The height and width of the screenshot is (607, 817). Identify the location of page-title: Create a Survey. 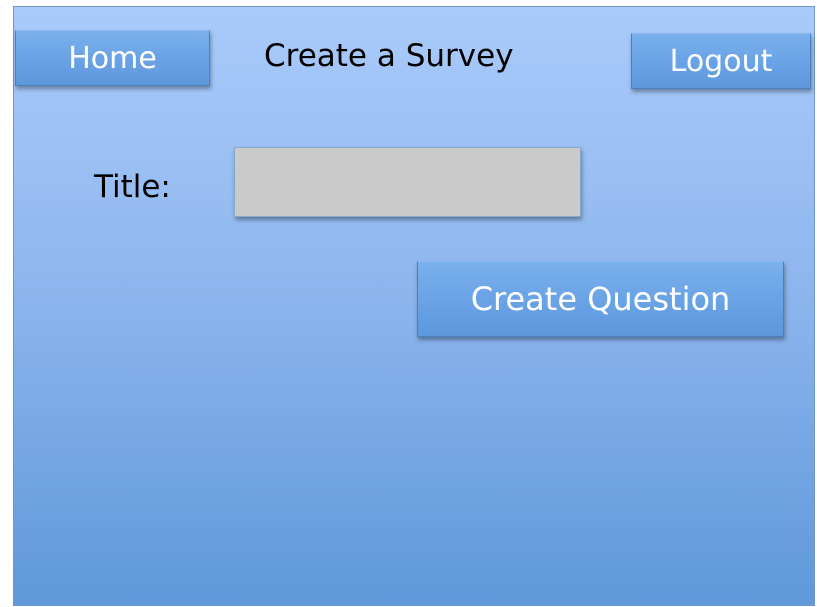
(389, 56).